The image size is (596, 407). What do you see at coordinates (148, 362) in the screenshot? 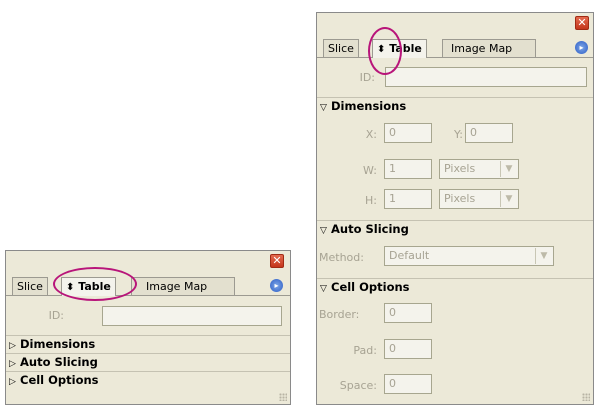
I see `section-auto-slicing: ▷ Auto Slicing` at bounding box center [148, 362].